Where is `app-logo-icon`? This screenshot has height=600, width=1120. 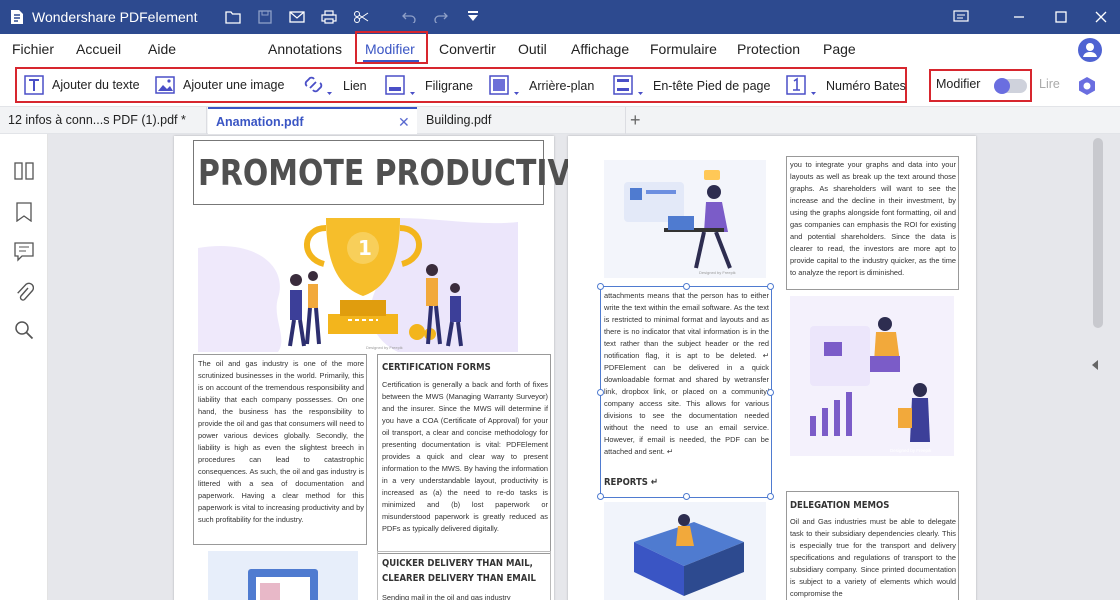
app-logo-icon is located at coordinates (17, 17).